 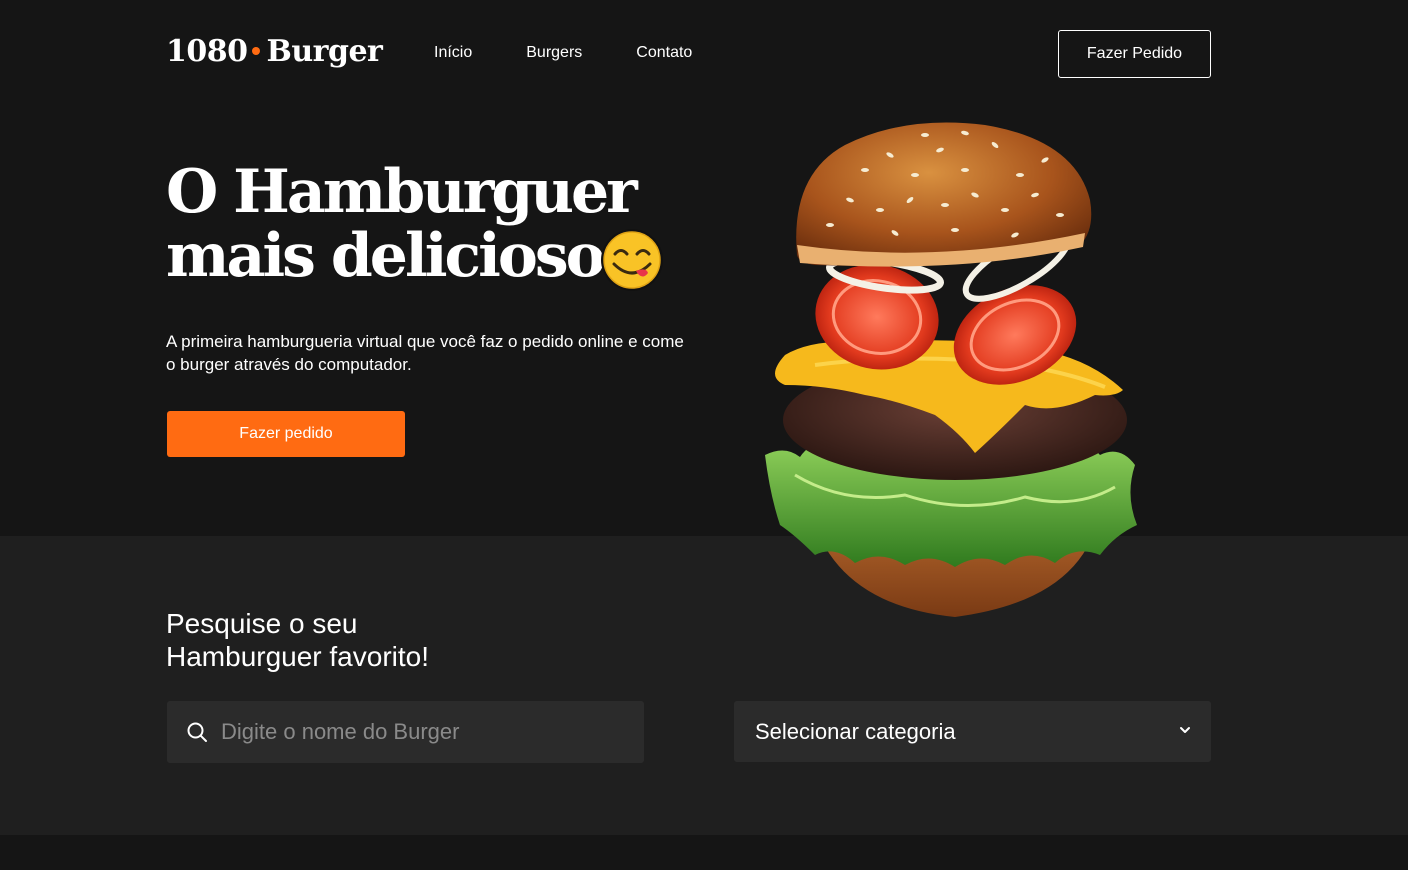 What do you see at coordinates (453, 53) in the screenshot?
I see `nav-inicio: Início` at bounding box center [453, 53].